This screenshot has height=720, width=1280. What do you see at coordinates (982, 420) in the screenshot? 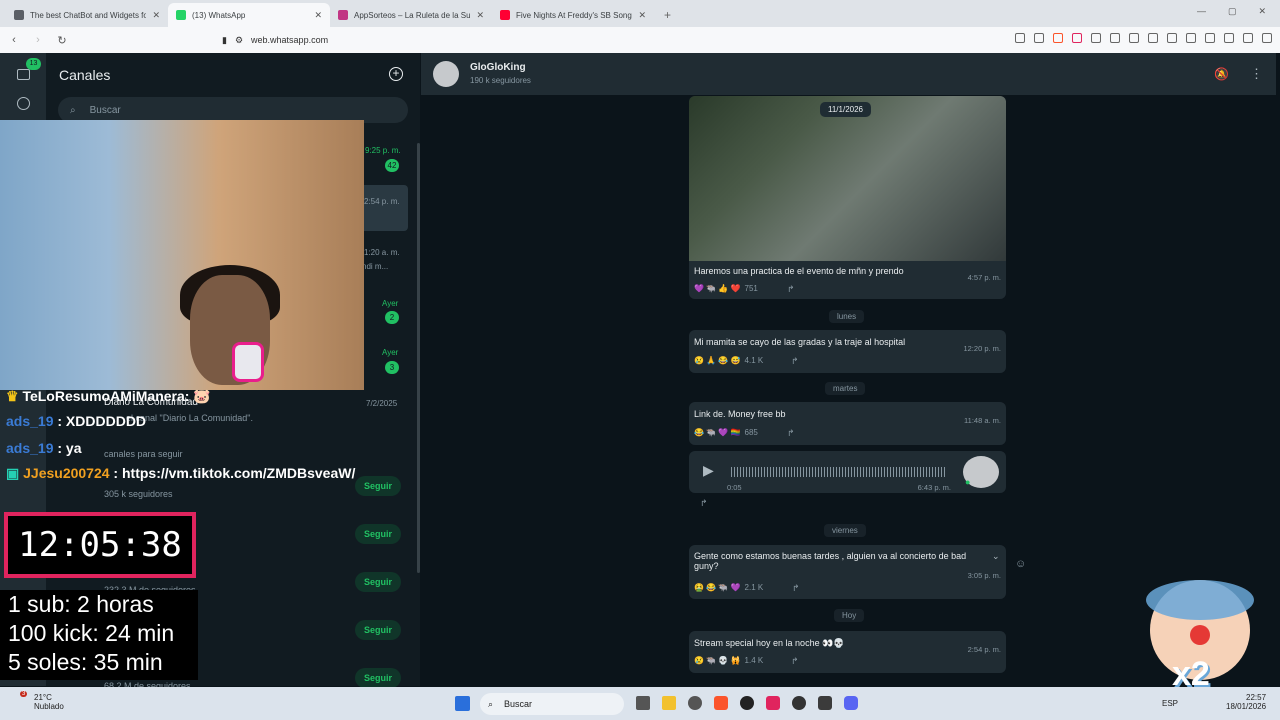
I see `message-time: 11:48 a. m.` at bounding box center [982, 420].